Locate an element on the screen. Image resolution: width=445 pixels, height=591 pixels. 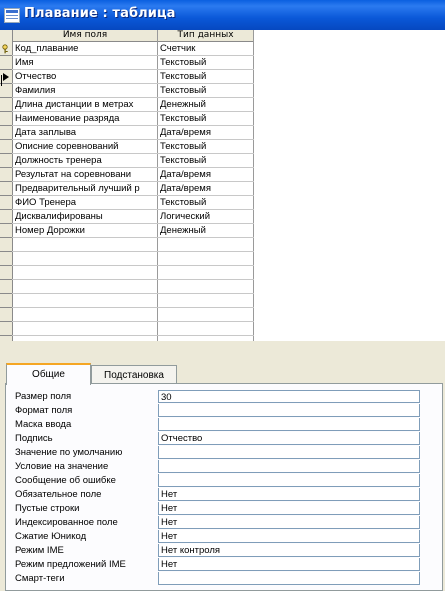
field-name-cell: ФИО Тренера is located at coordinates (85, 203).